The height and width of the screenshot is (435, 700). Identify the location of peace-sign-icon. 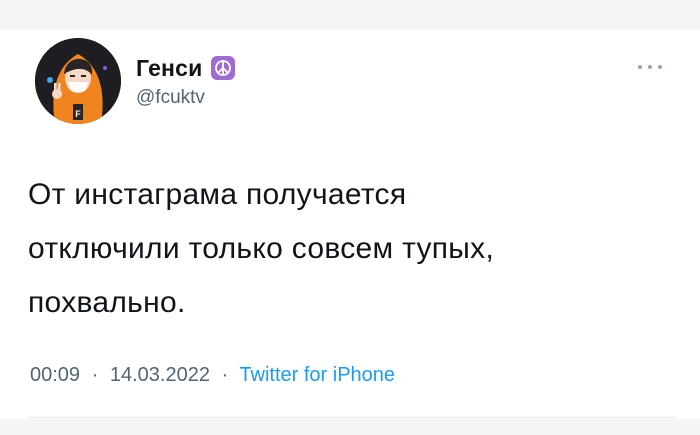
(222, 68).